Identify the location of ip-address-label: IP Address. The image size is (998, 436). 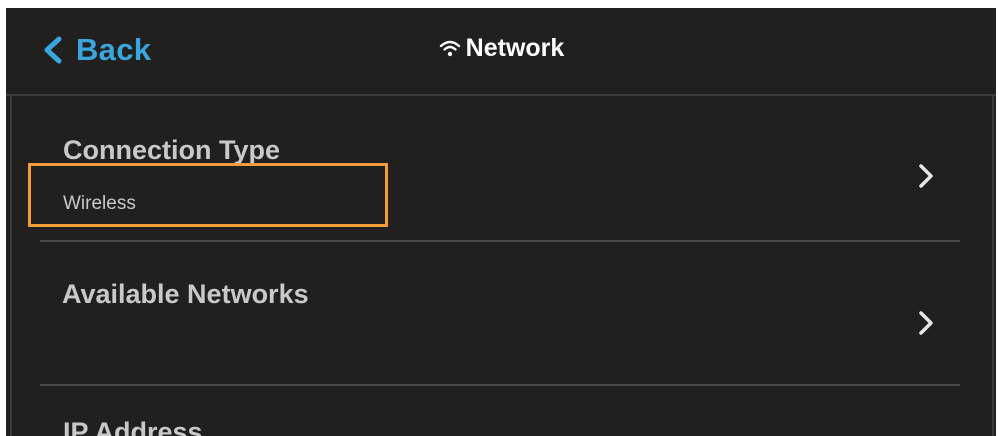
(133, 426).